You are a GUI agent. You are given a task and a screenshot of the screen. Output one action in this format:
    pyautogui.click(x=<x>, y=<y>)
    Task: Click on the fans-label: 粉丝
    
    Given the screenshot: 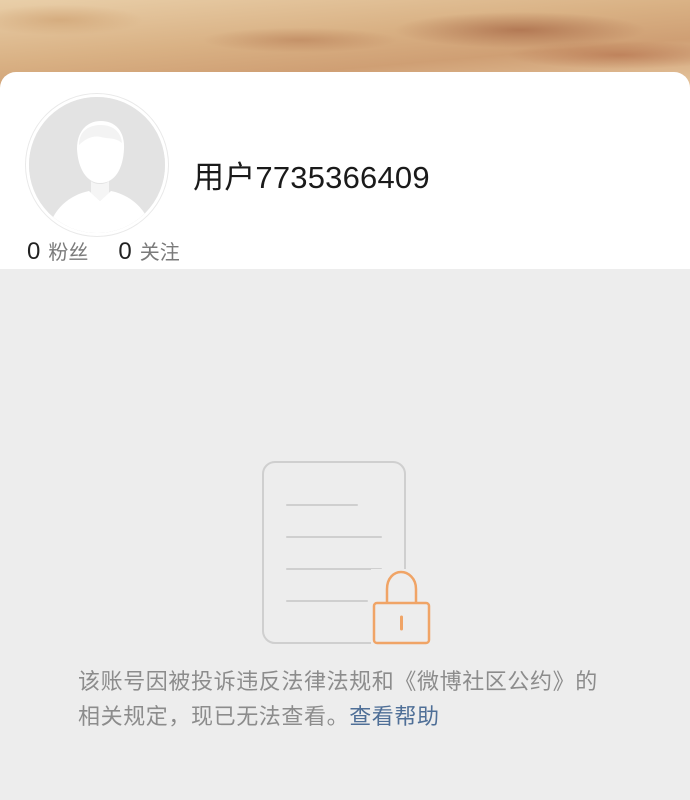 What is the action you would take?
    pyautogui.click(x=68, y=252)
    